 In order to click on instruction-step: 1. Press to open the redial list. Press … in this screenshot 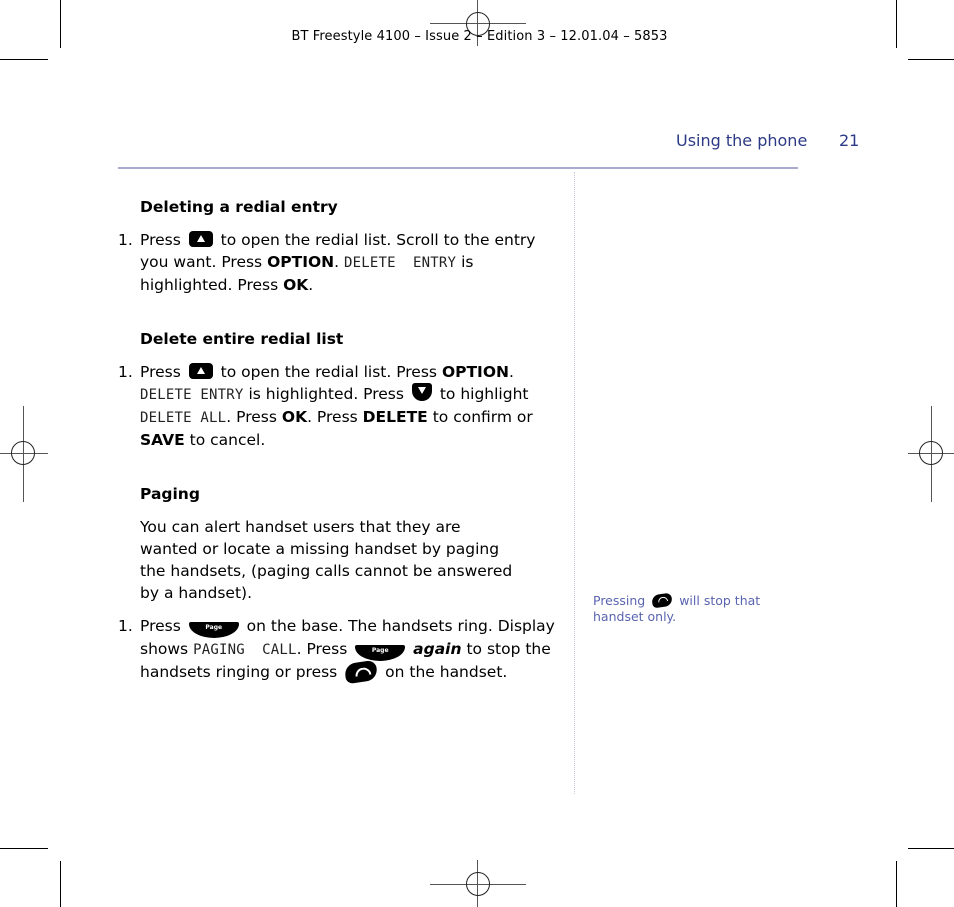, I will do `click(325, 406)`.